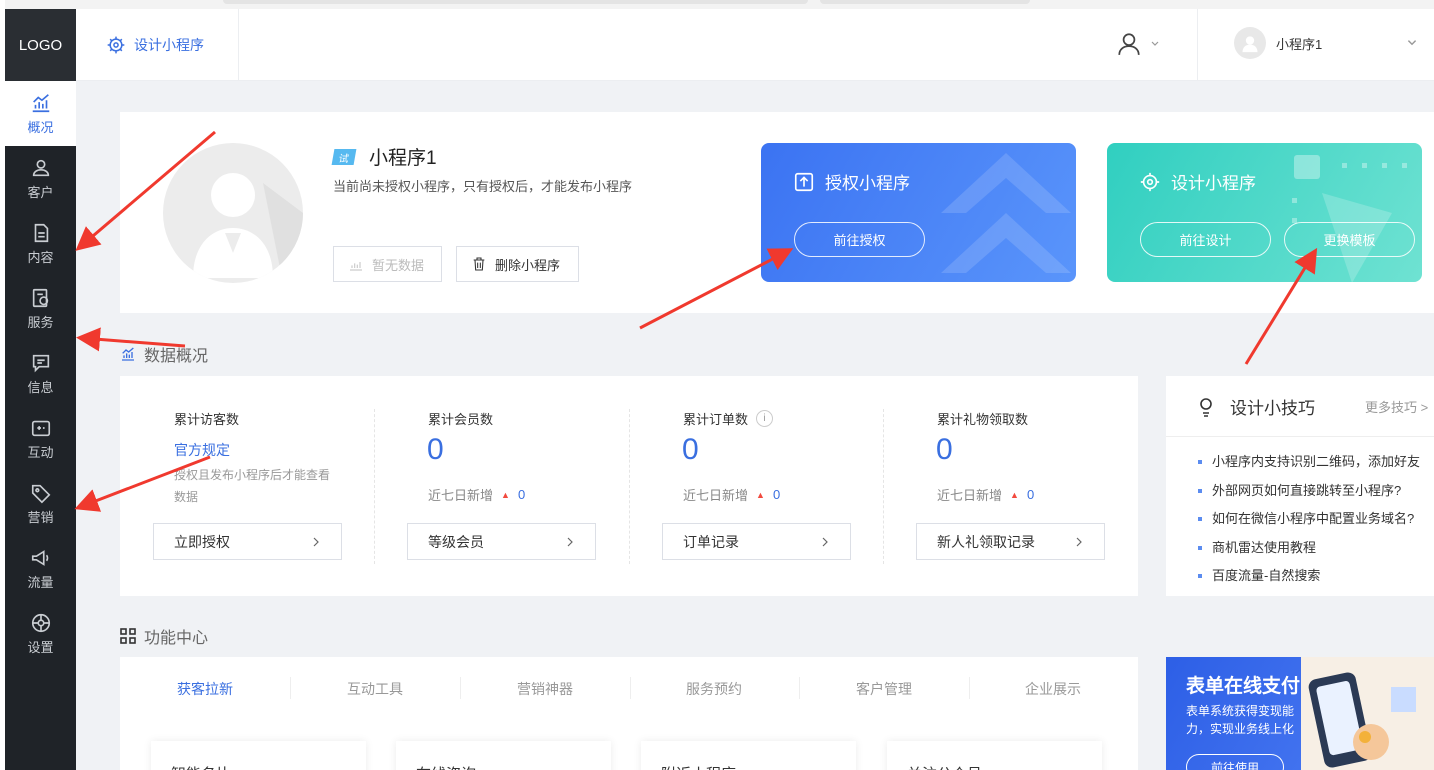 The width and height of the screenshot is (1434, 770). I want to click on logo: LOGO, so click(40, 45).